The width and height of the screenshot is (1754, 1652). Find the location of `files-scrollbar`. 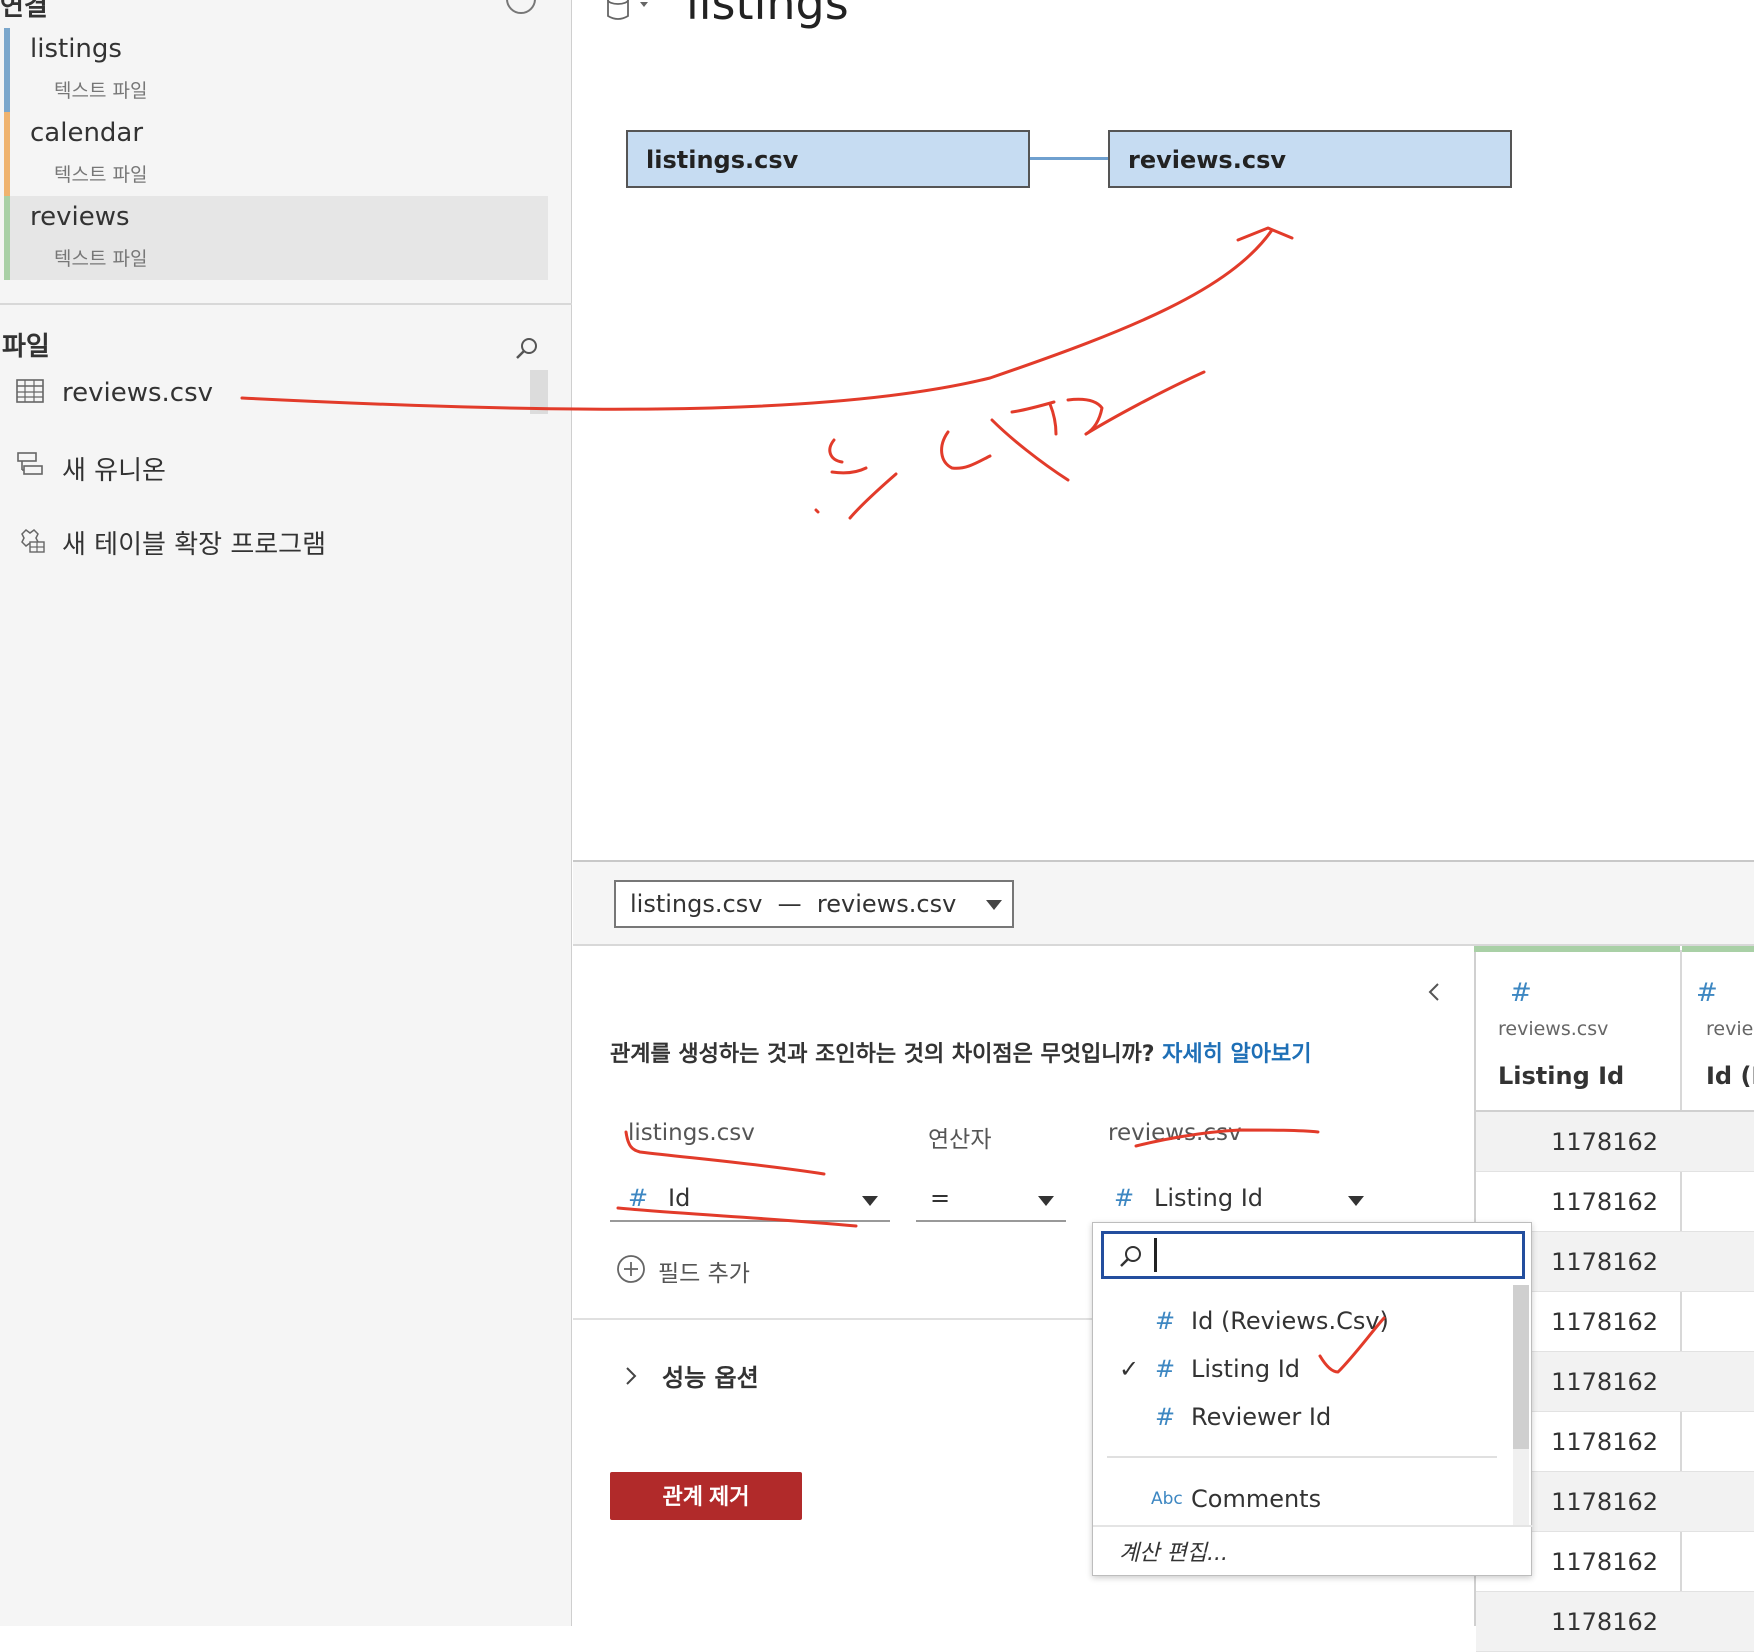

files-scrollbar is located at coordinates (539, 392).